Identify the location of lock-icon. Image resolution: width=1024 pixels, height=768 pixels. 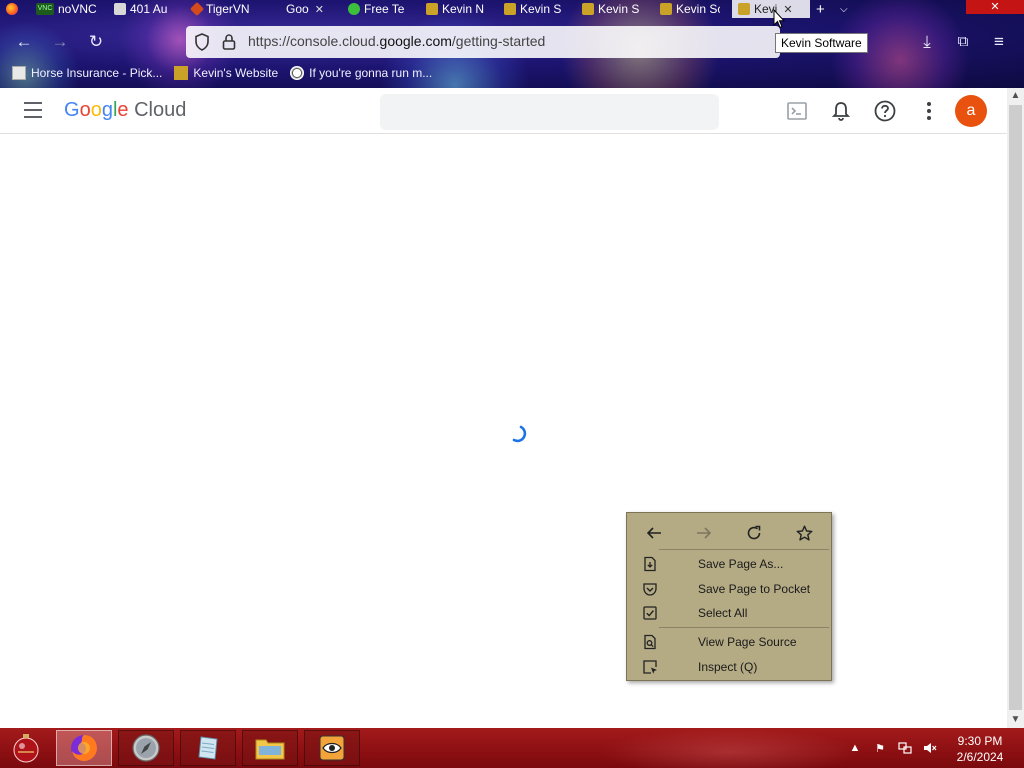
(229, 42).